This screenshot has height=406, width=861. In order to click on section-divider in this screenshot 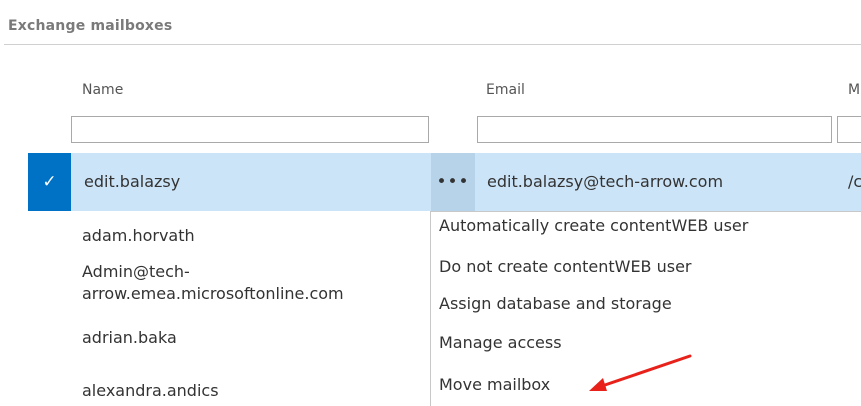, I will do `click(432, 44)`.